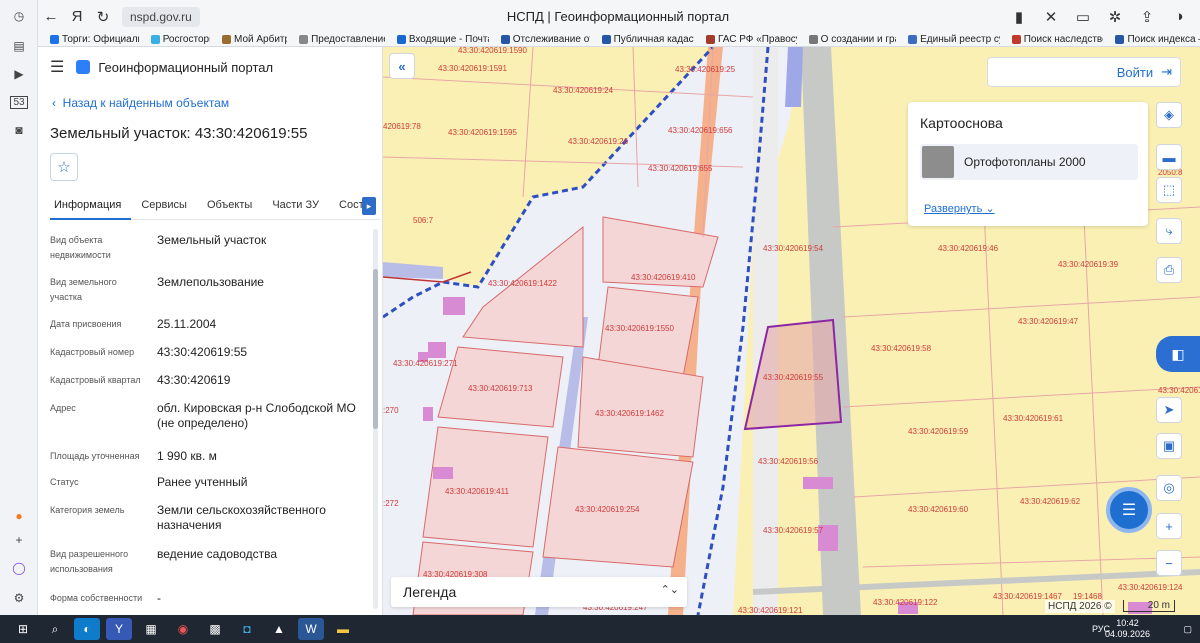 Image resolution: width=1200 pixels, height=643 pixels. Describe the element at coordinates (1169, 157) in the screenshot. I see `ruler-icon: ▬` at that location.